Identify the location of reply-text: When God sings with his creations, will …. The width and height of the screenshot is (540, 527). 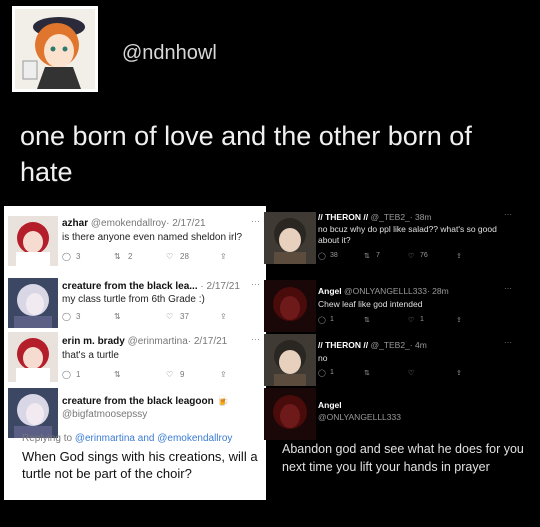
(140, 465).